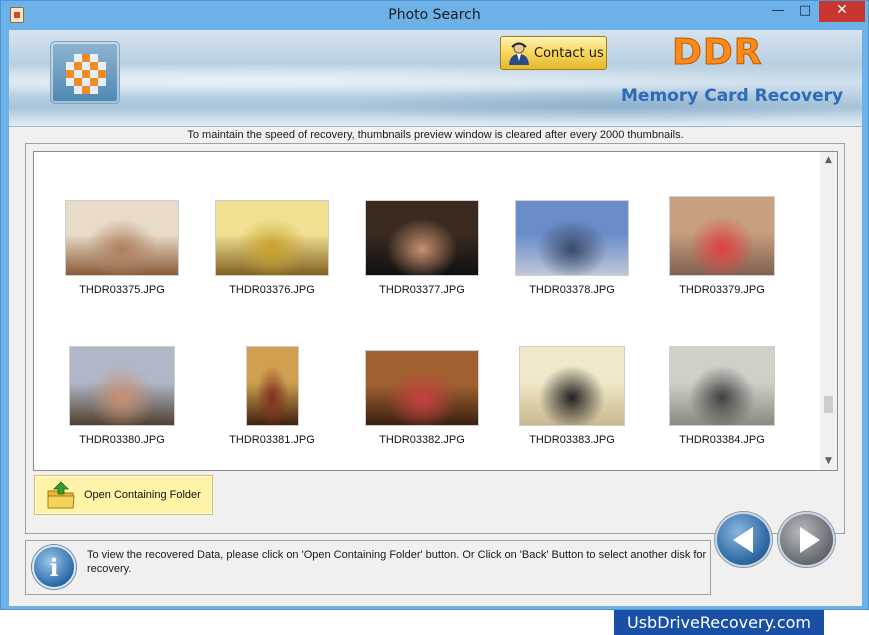 The image size is (869, 635). I want to click on title-bar: Photo Search — □ ✕, so click(434, 15).